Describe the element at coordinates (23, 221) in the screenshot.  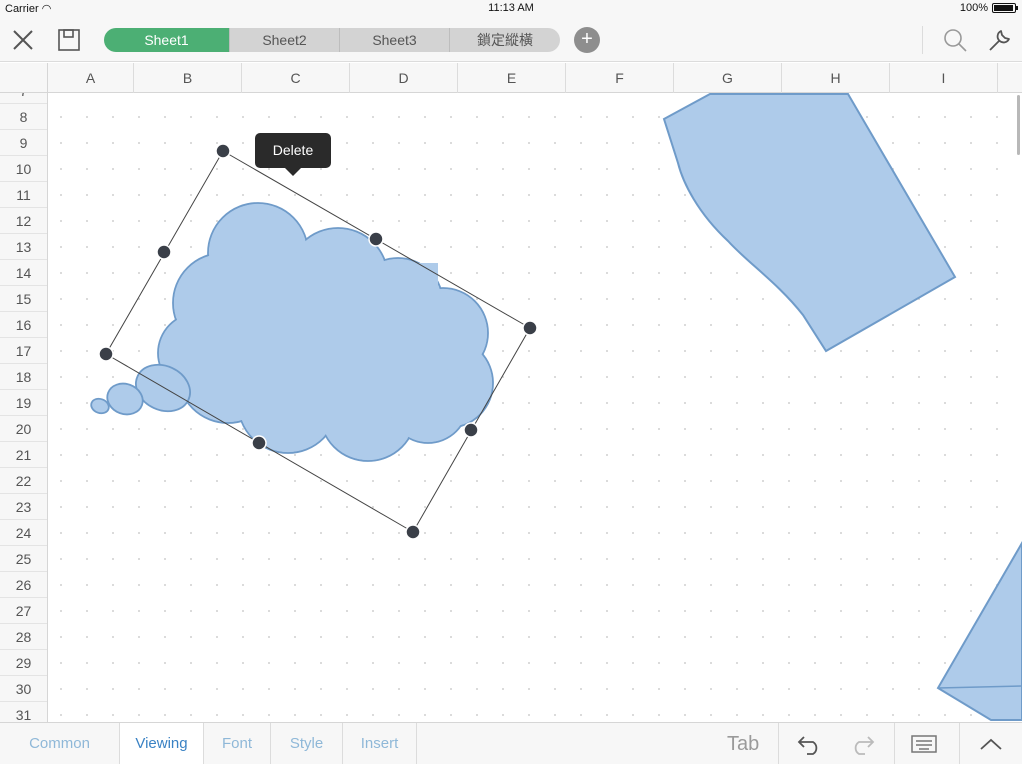
I see `row-header-12: 12` at that location.